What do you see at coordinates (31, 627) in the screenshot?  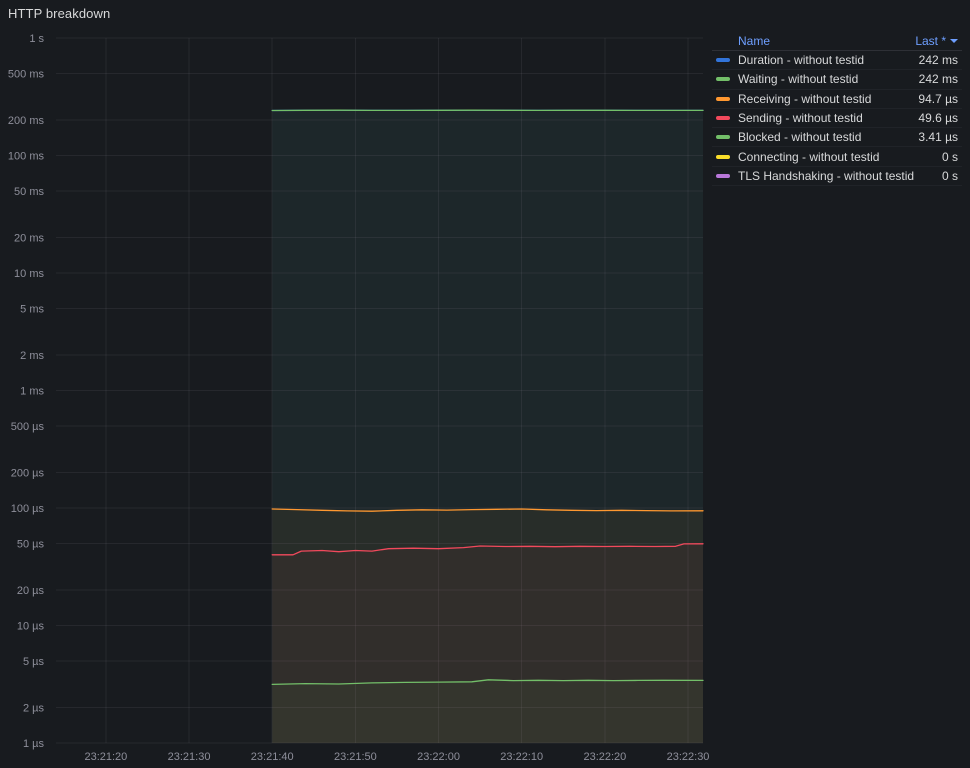 I see `y-axis-tick-label: 10 µs` at bounding box center [31, 627].